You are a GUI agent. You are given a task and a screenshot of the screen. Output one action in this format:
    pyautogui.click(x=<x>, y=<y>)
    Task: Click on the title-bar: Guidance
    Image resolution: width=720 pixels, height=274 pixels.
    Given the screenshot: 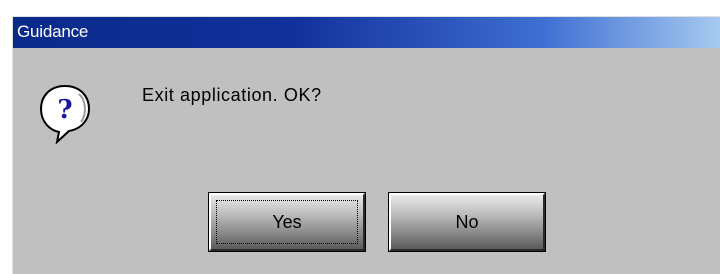 What is the action you would take?
    pyautogui.click(x=366, y=32)
    